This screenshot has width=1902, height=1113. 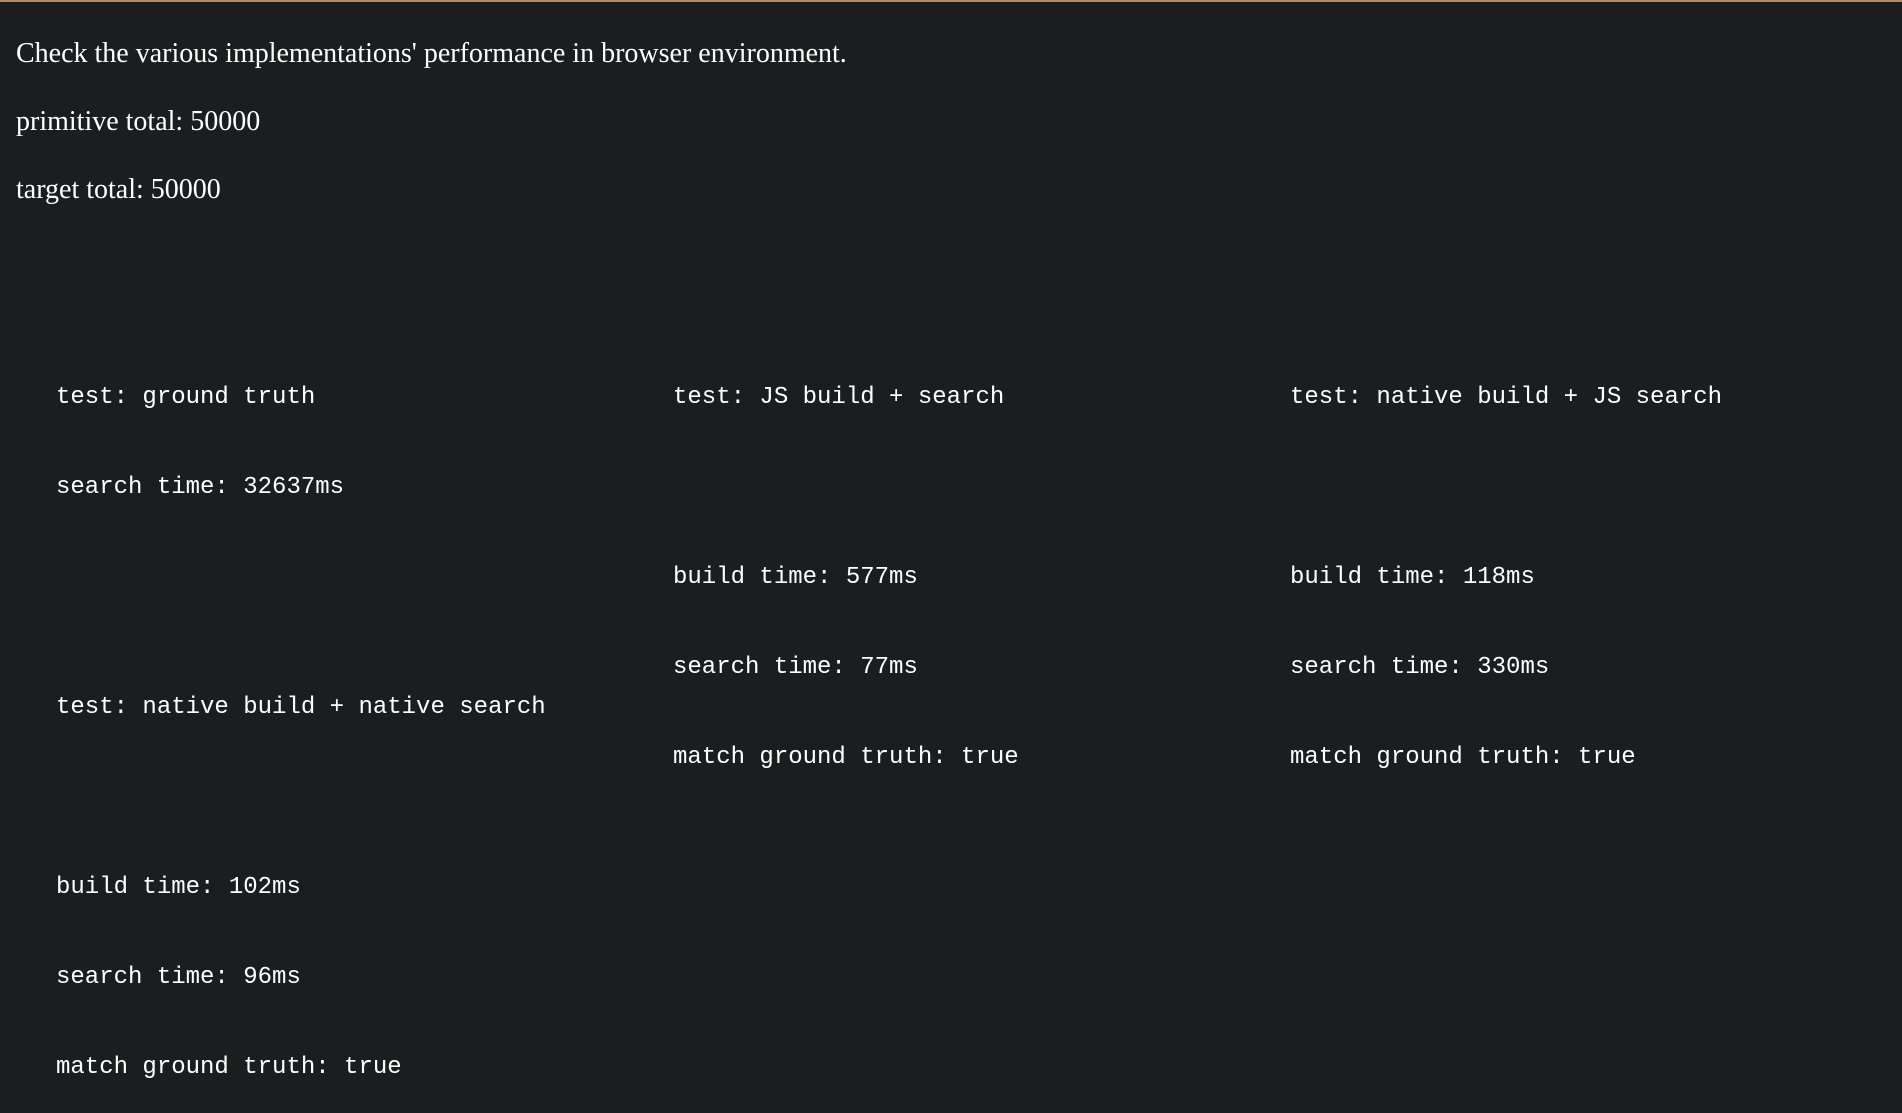 I want to click on target-total: target total: 50000, so click(x=118, y=189).